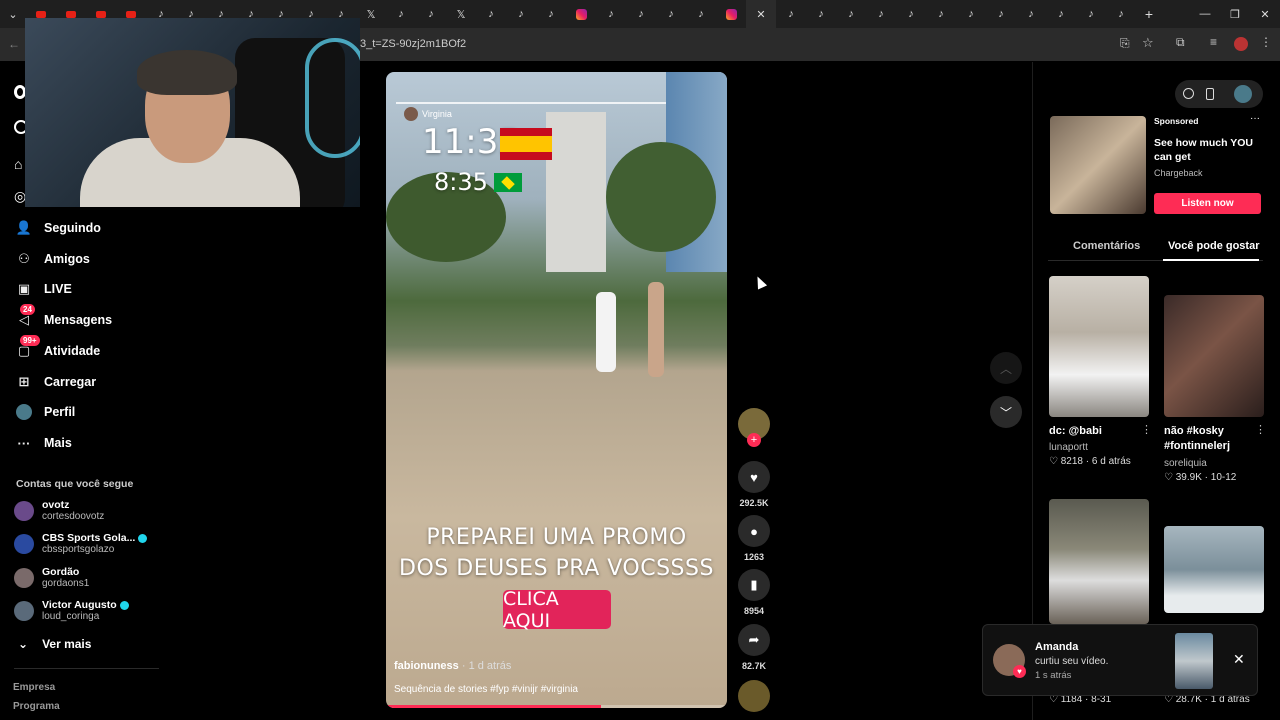  What do you see at coordinates (36, 706) in the screenshot?
I see `footer-link-program: Programa` at bounding box center [36, 706].